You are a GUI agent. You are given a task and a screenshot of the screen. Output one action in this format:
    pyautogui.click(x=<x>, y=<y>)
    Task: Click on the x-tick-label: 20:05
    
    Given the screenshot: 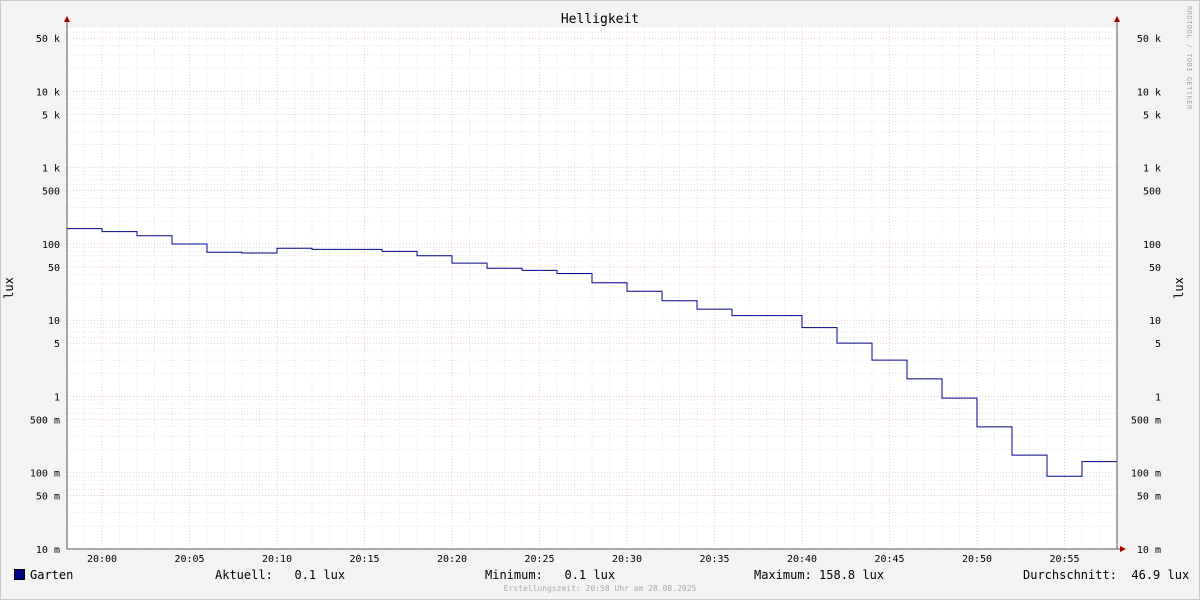 What is the action you would take?
    pyautogui.click(x=189, y=559)
    